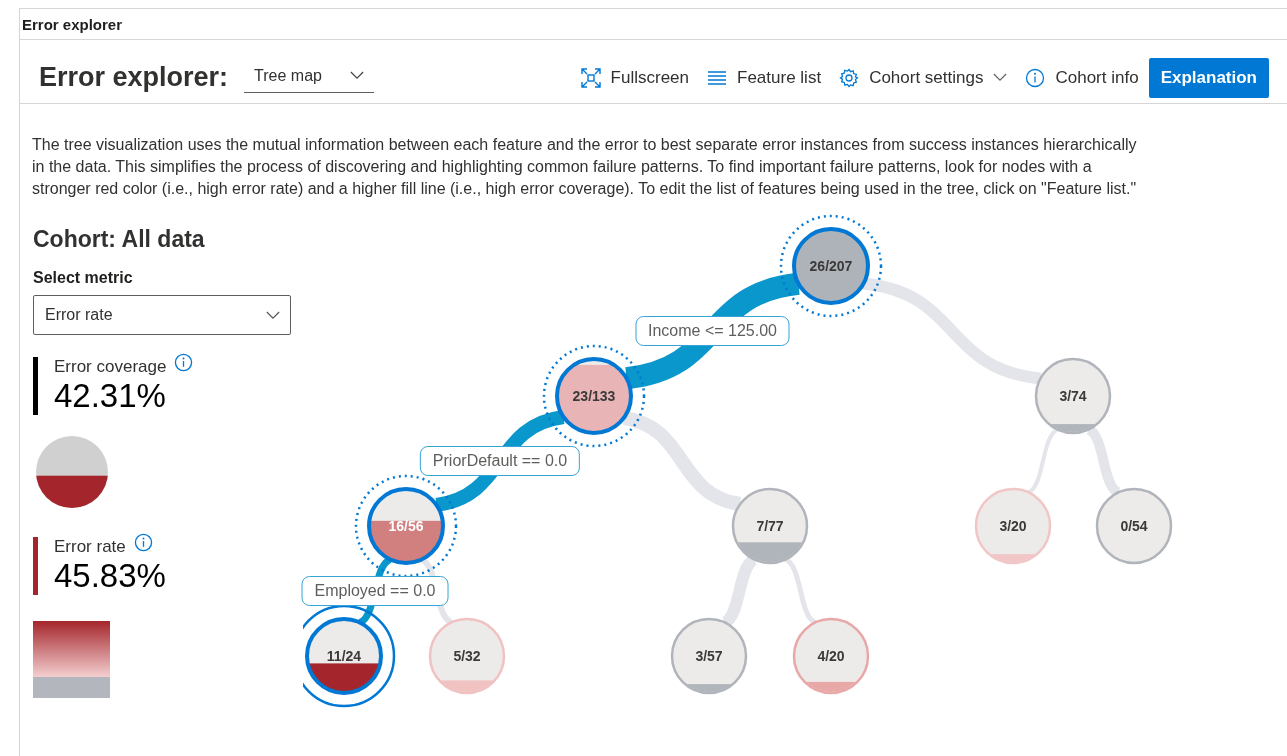 This screenshot has height=756, width=1287. Describe the element at coordinates (110, 396) in the screenshot. I see `stat-value: 42.31%` at that location.